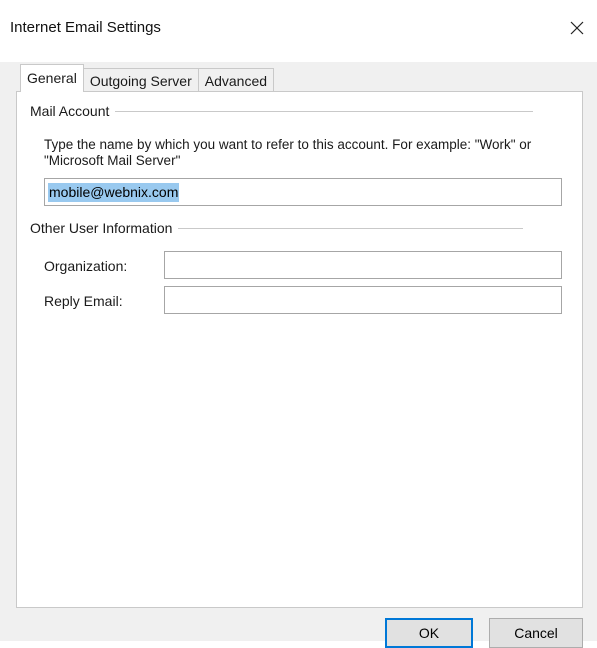 This screenshot has width=597, height=648. Describe the element at coordinates (83, 301) in the screenshot. I see `reply-email-label: Reply Email:` at that location.